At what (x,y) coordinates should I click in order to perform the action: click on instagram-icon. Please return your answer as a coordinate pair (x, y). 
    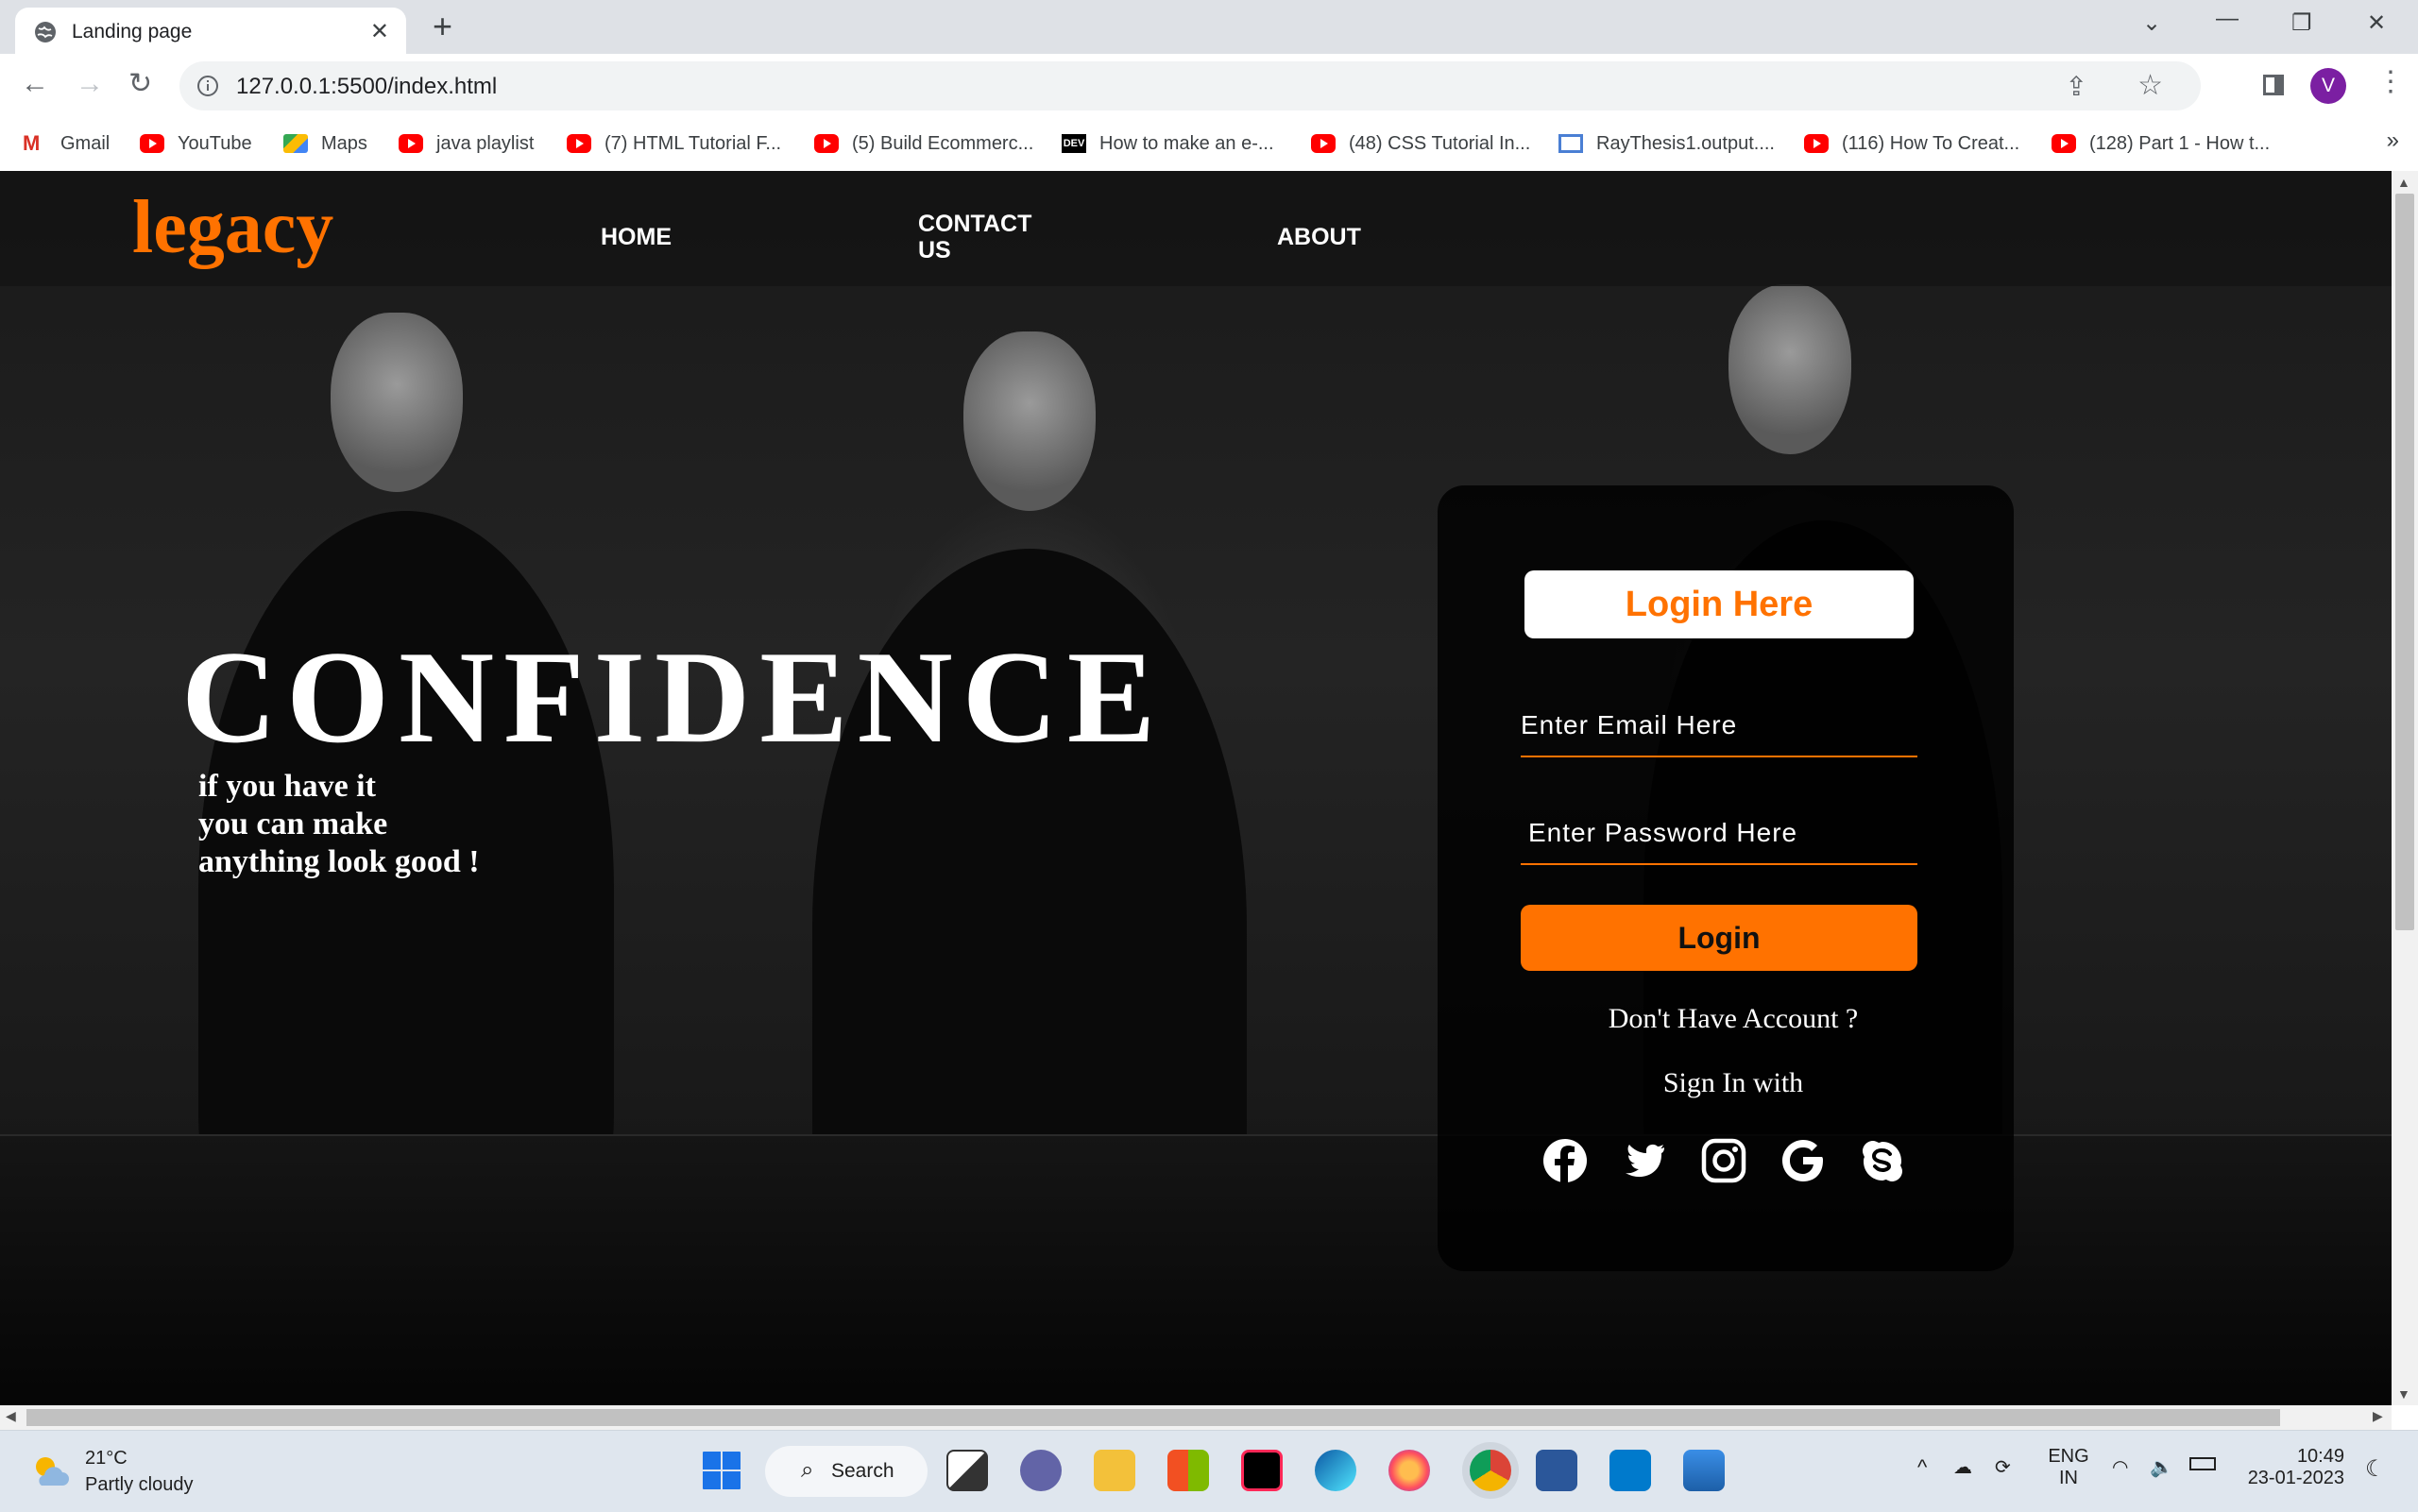
    Looking at the image, I should click on (1724, 1160).